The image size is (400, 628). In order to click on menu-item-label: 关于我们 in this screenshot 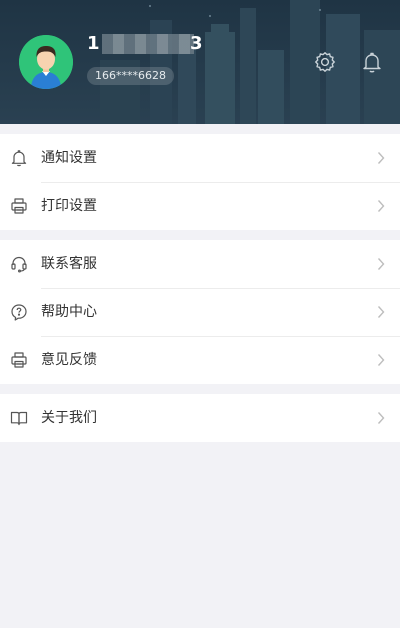, I will do `click(69, 418)`.